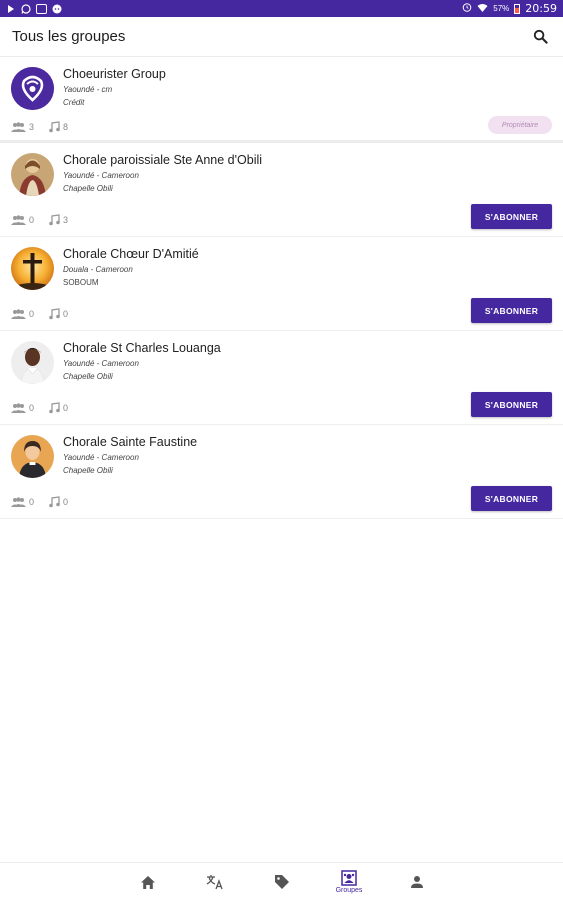 This screenshot has height=900, width=563. What do you see at coordinates (349, 890) in the screenshot?
I see `nav-groups-label: Groupes` at bounding box center [349, 890].